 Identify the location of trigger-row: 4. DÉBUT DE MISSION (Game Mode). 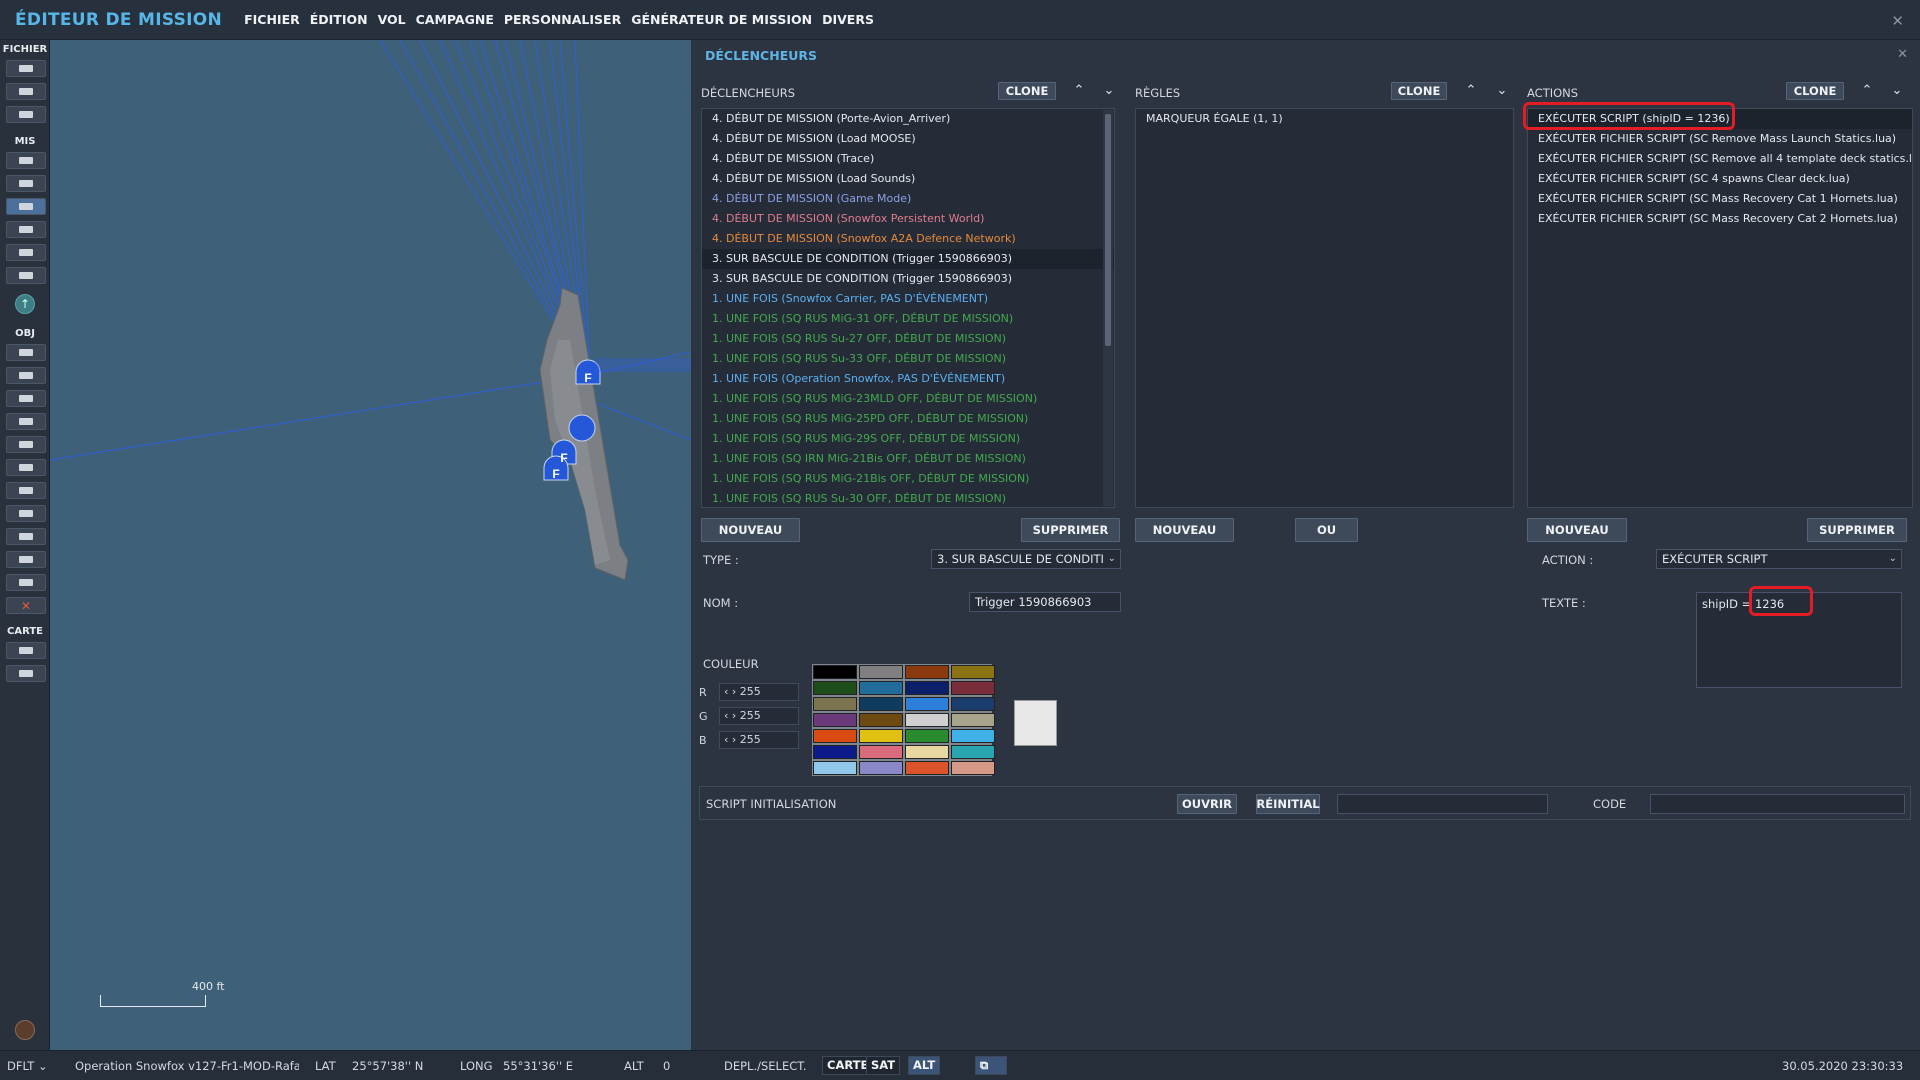
(908, 199).